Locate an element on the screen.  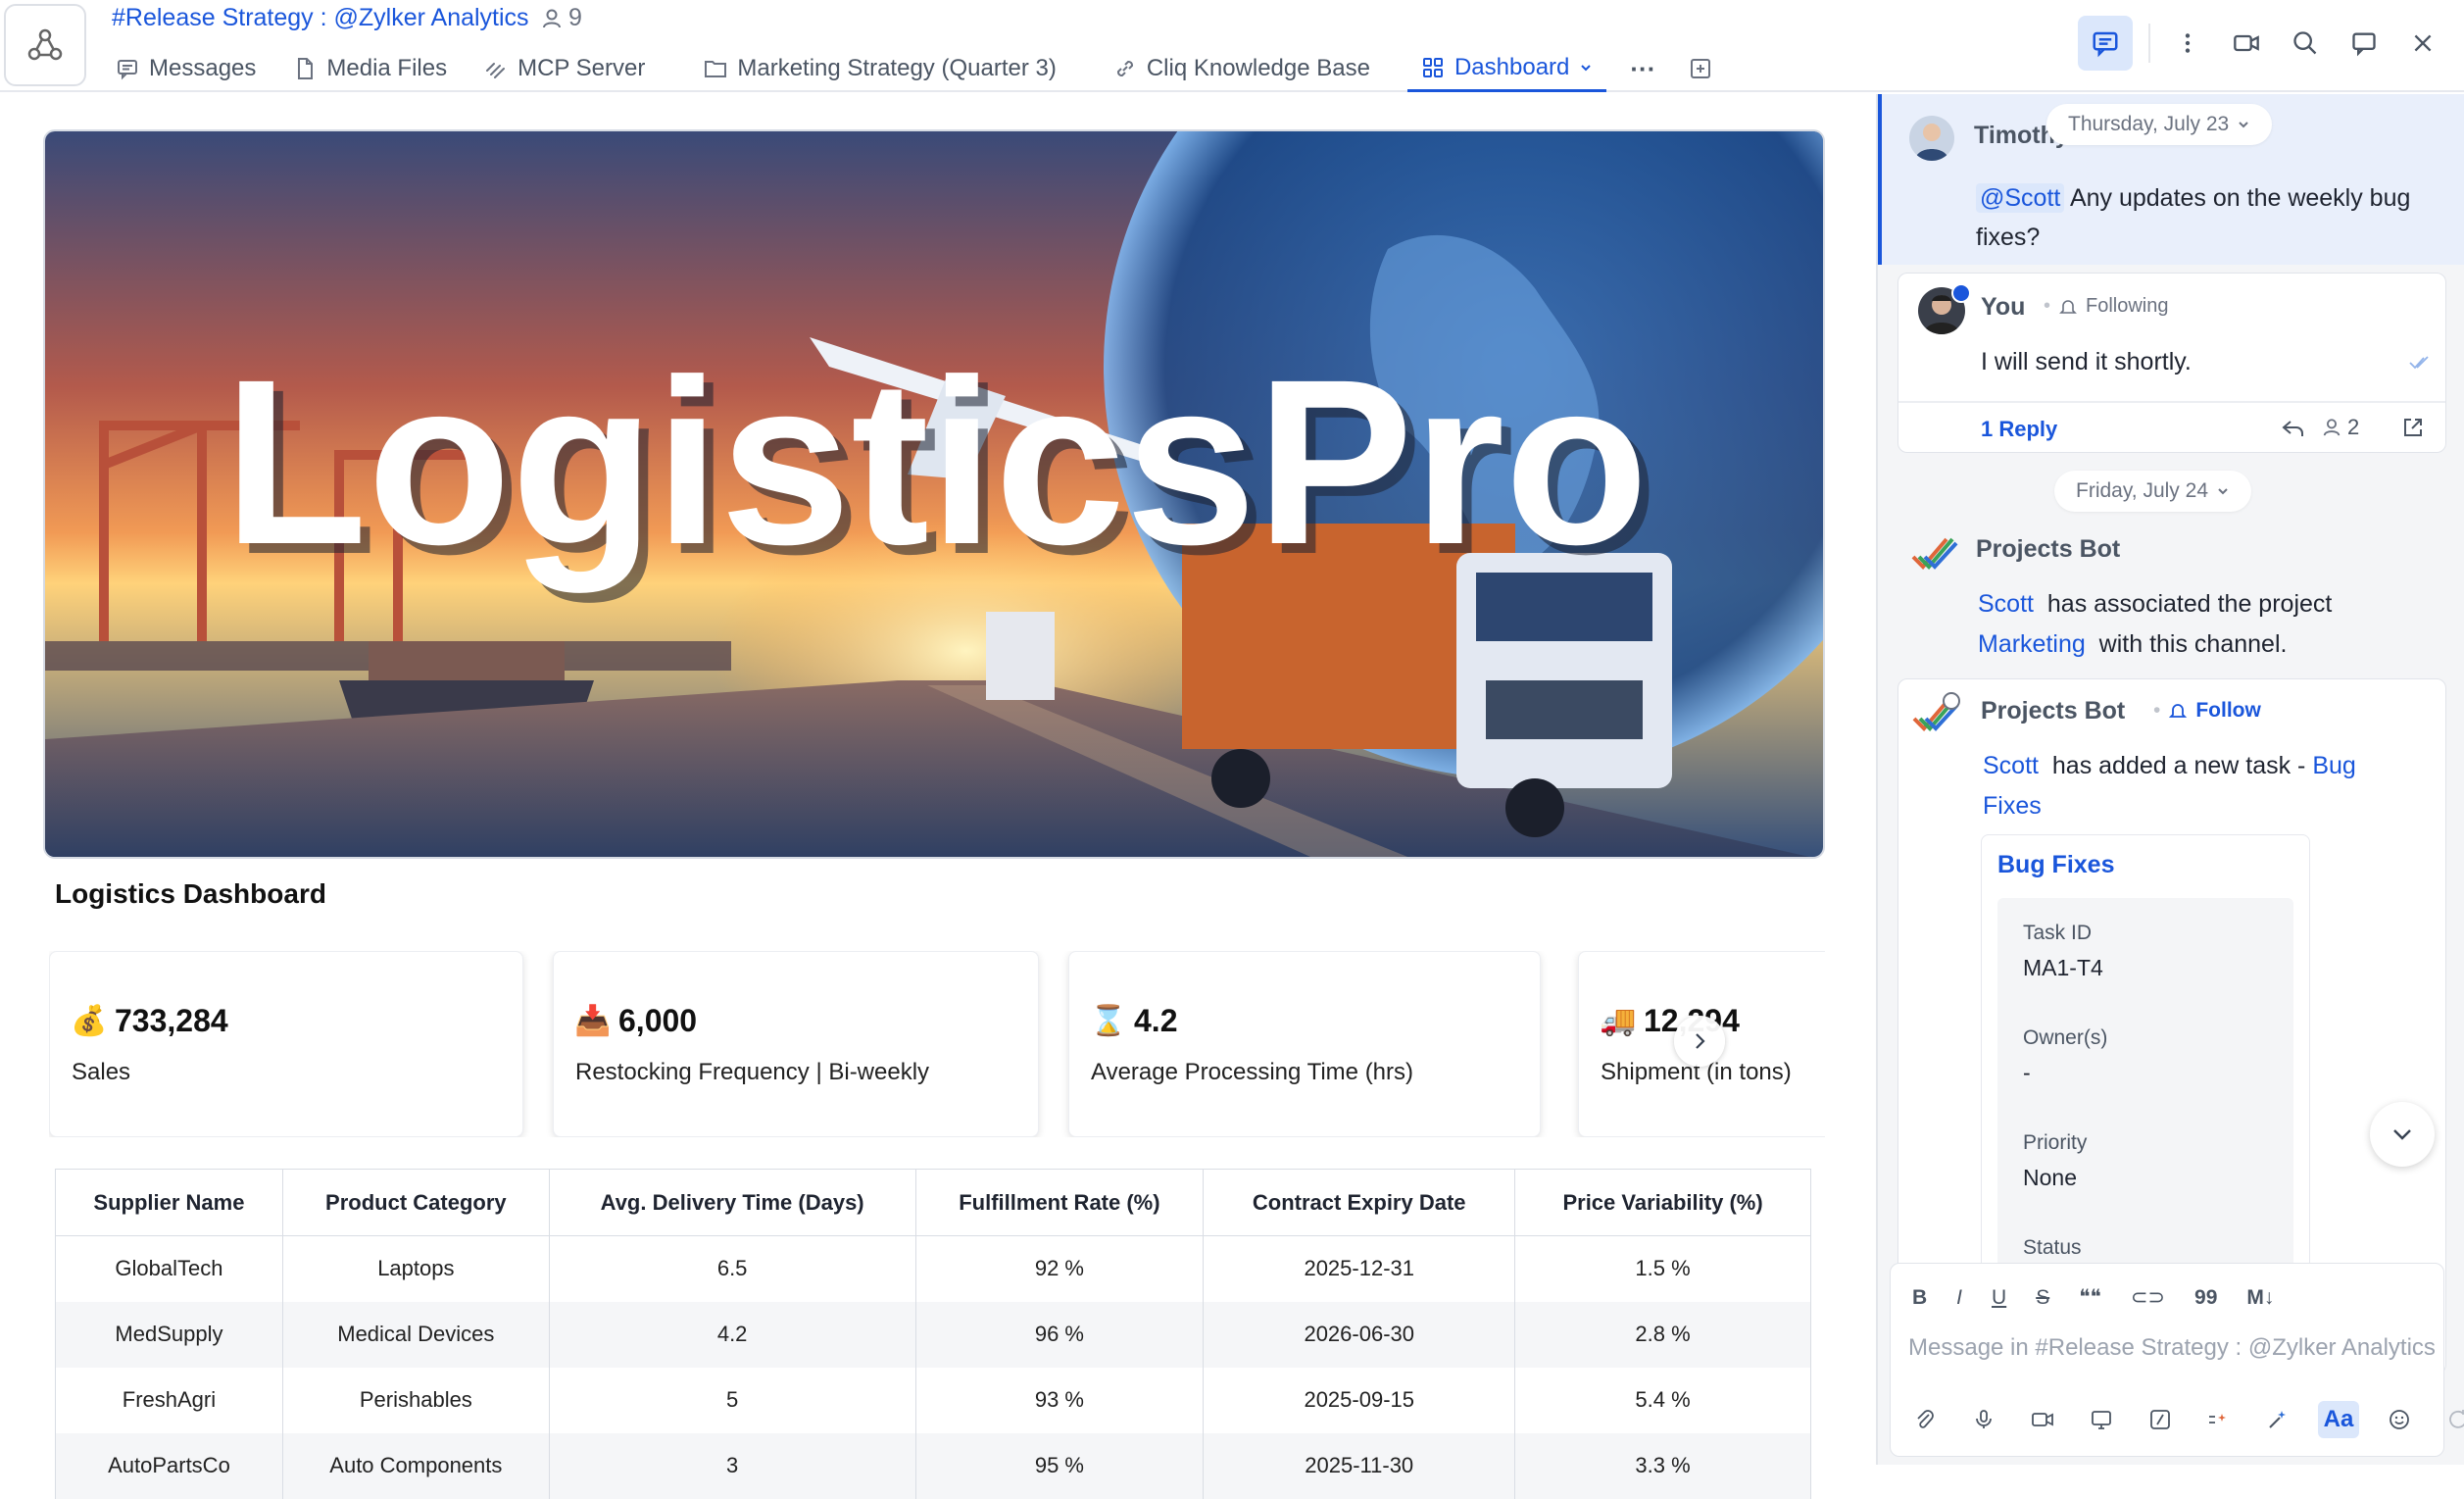
table-cell: GlobalTech is located at coordinates (169, 1268).